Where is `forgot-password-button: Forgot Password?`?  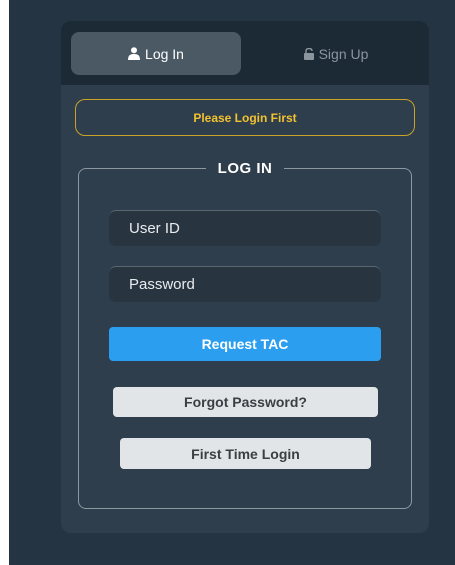
forgot-password-button: Forgot Password? is located at coordinates (245, 402).